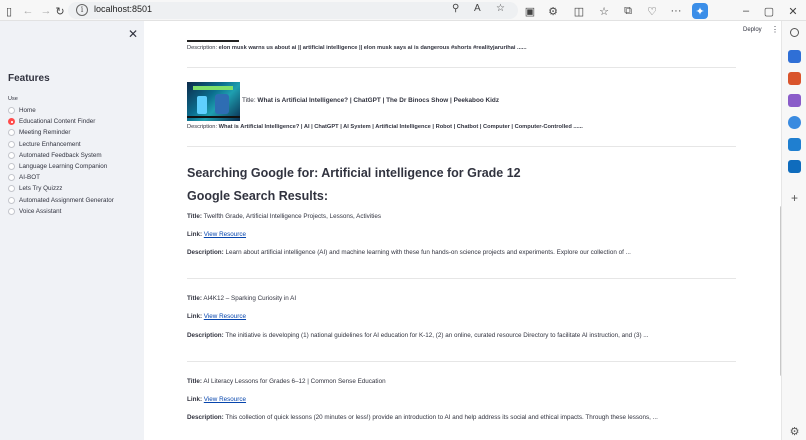 This screenshot has height=440, width=806. I want to click on address-url: localhost:8501, so click(123, 9).